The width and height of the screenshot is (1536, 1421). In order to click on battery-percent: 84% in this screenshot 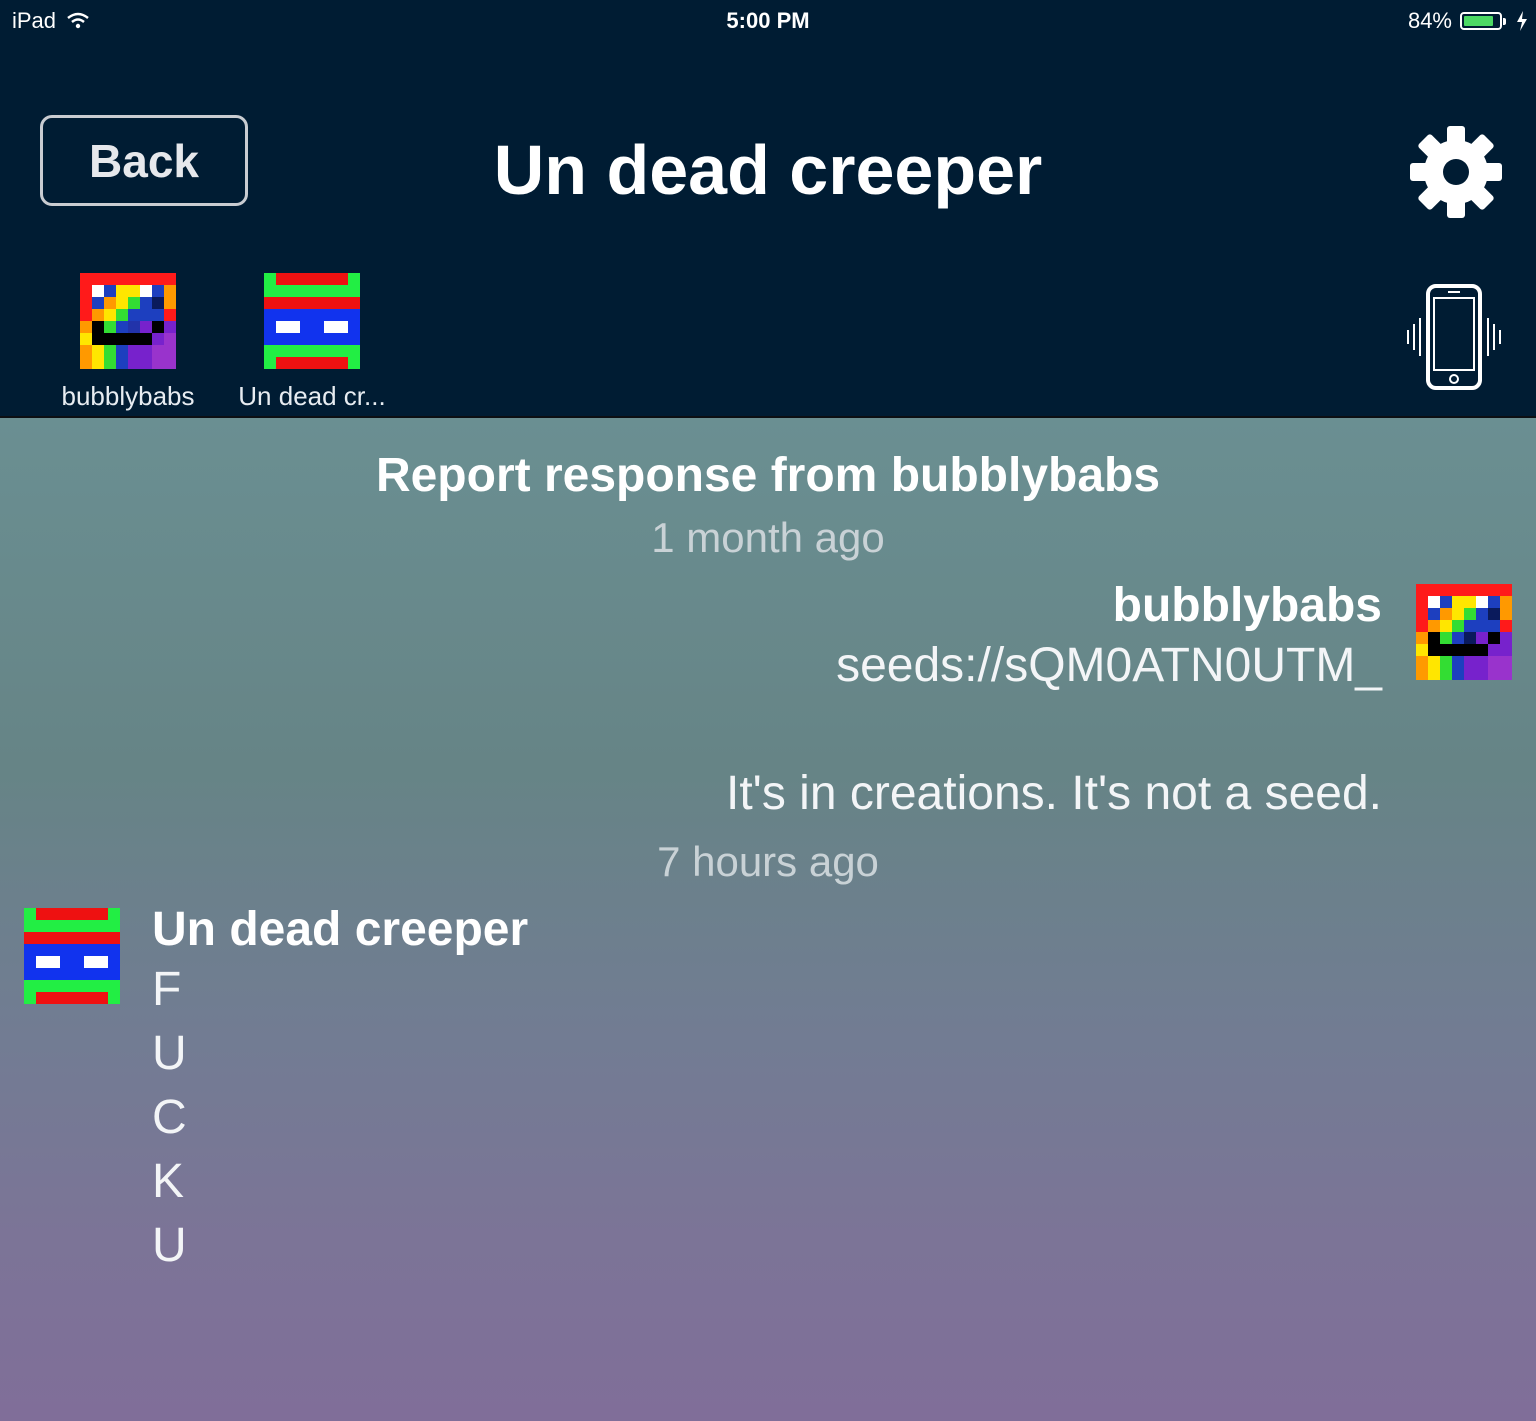, I will do `click(1429, 20)`.